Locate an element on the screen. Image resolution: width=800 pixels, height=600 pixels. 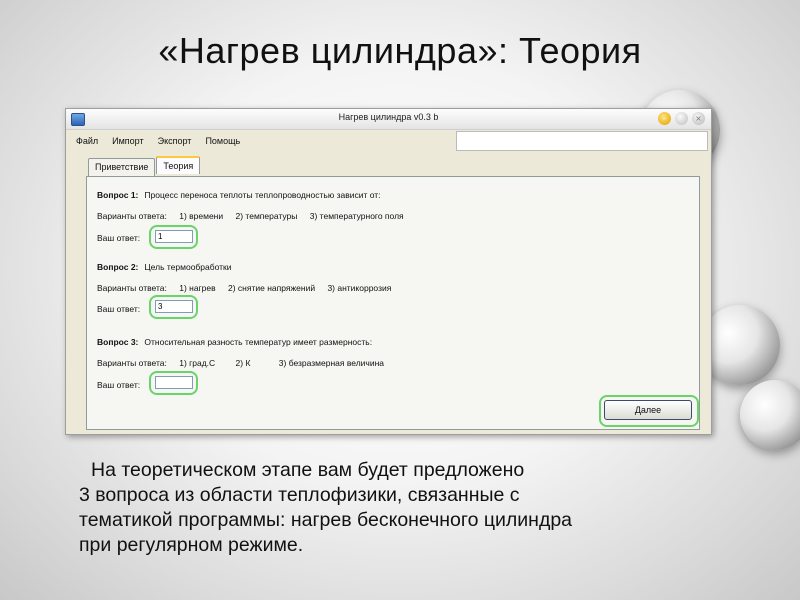
close-button: × is located at coordinates (698, 118).